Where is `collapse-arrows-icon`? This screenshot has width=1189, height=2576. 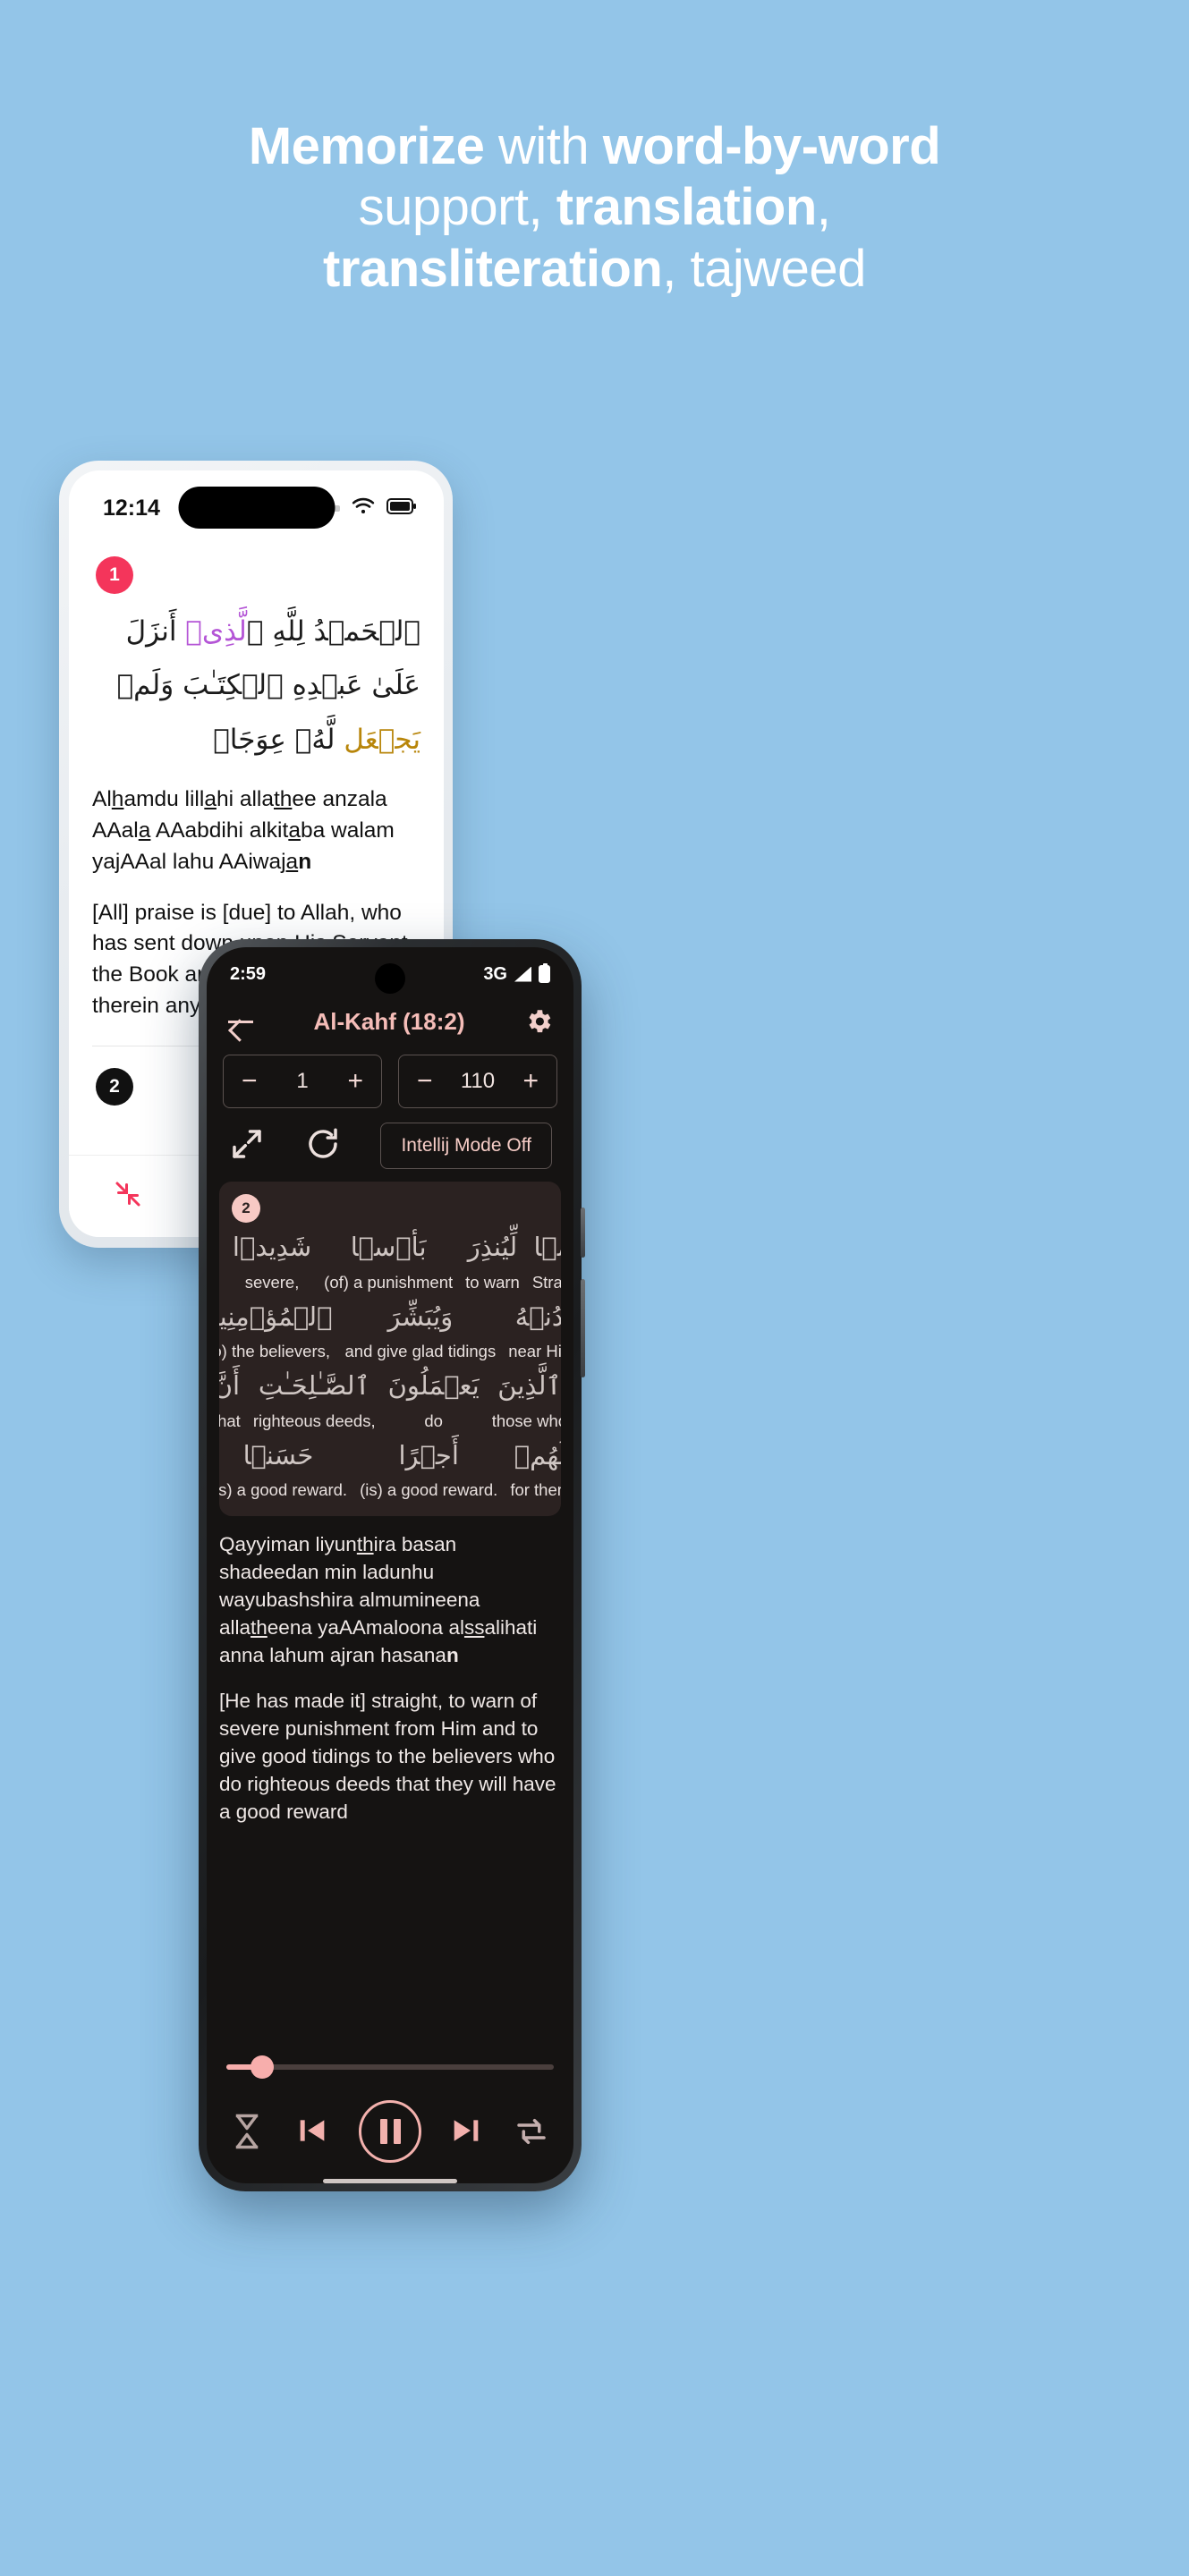 collapse-arrows-icon is located at coordinates (128, 1196).